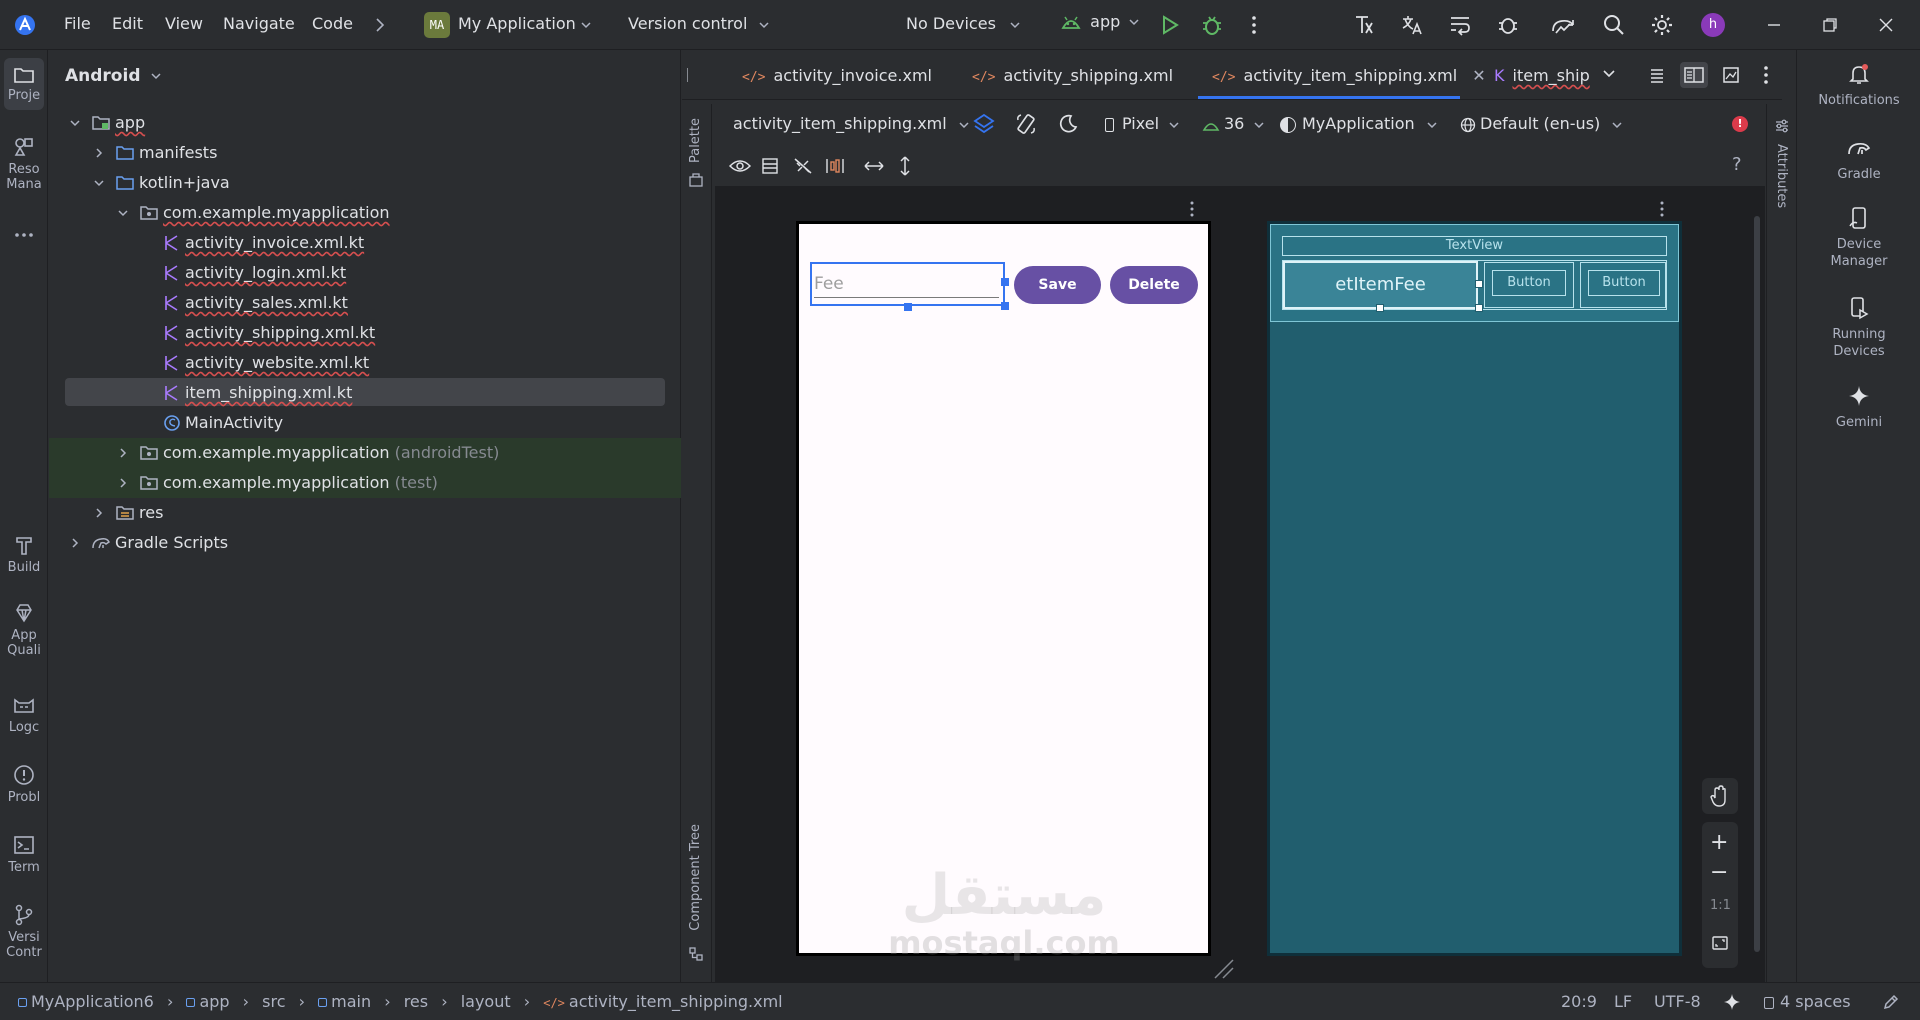 The width and height of the screenshot is (1920, 1020). What do you see at coordinates (1223, 968) in the screenshot?
I see `canvas-resize-handle-icon` at bounding box center [1223, 968].